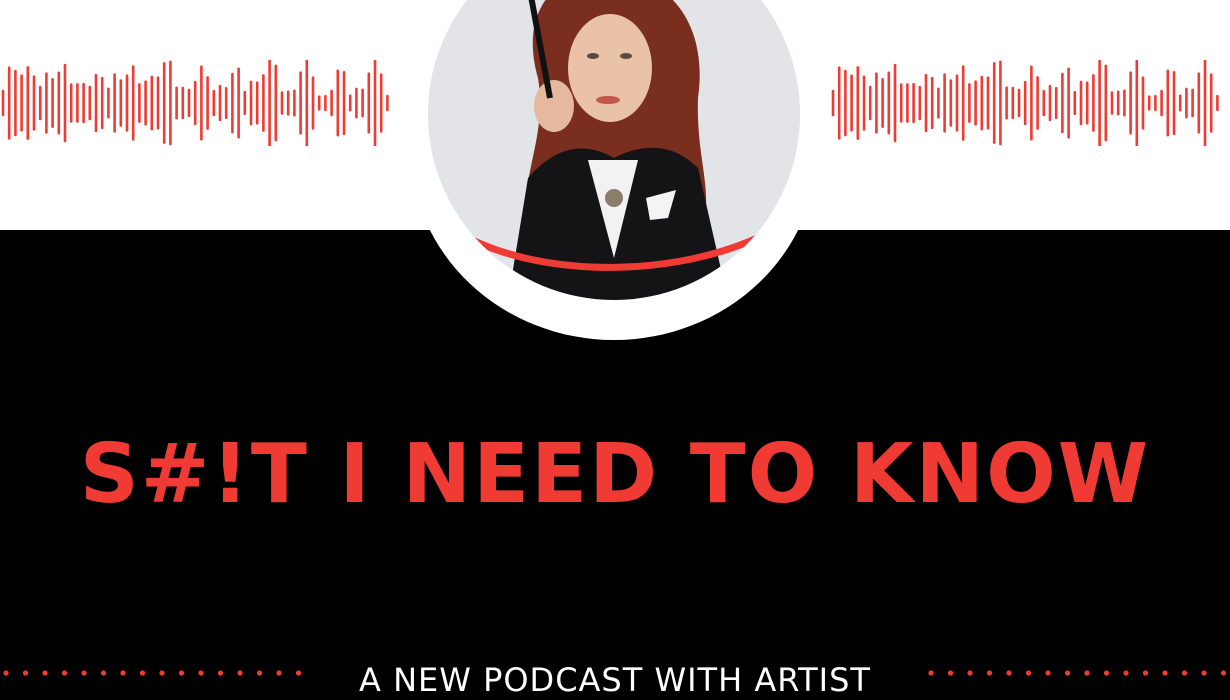  Describe the element at coordinates (1025, 103) in the screenshot. I see `sound-wave-right-icon` at that location.